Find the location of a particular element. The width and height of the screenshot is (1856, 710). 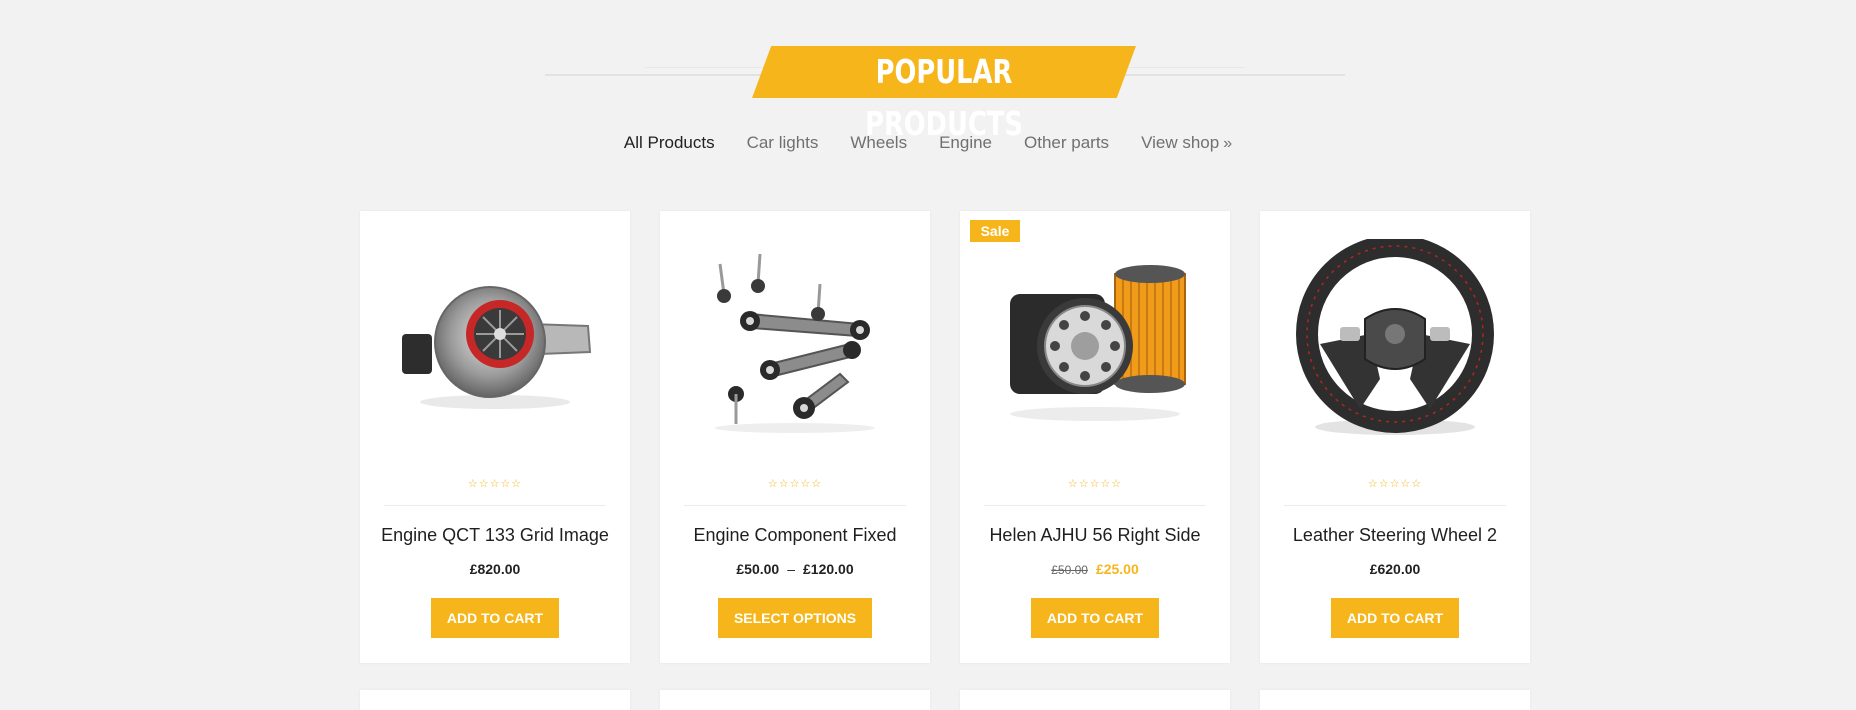

turbocharger-image is located at coordinates (495, 338).